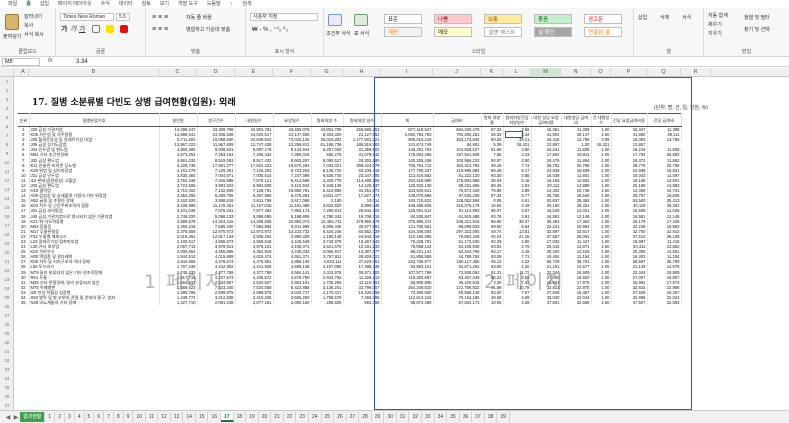 Image resolution: width=789 pixels, height=423 pixels. What do you see at coordinates (7, 333) in the screenshot?
I see `row-header: 29` at bounding box center [7, 333].